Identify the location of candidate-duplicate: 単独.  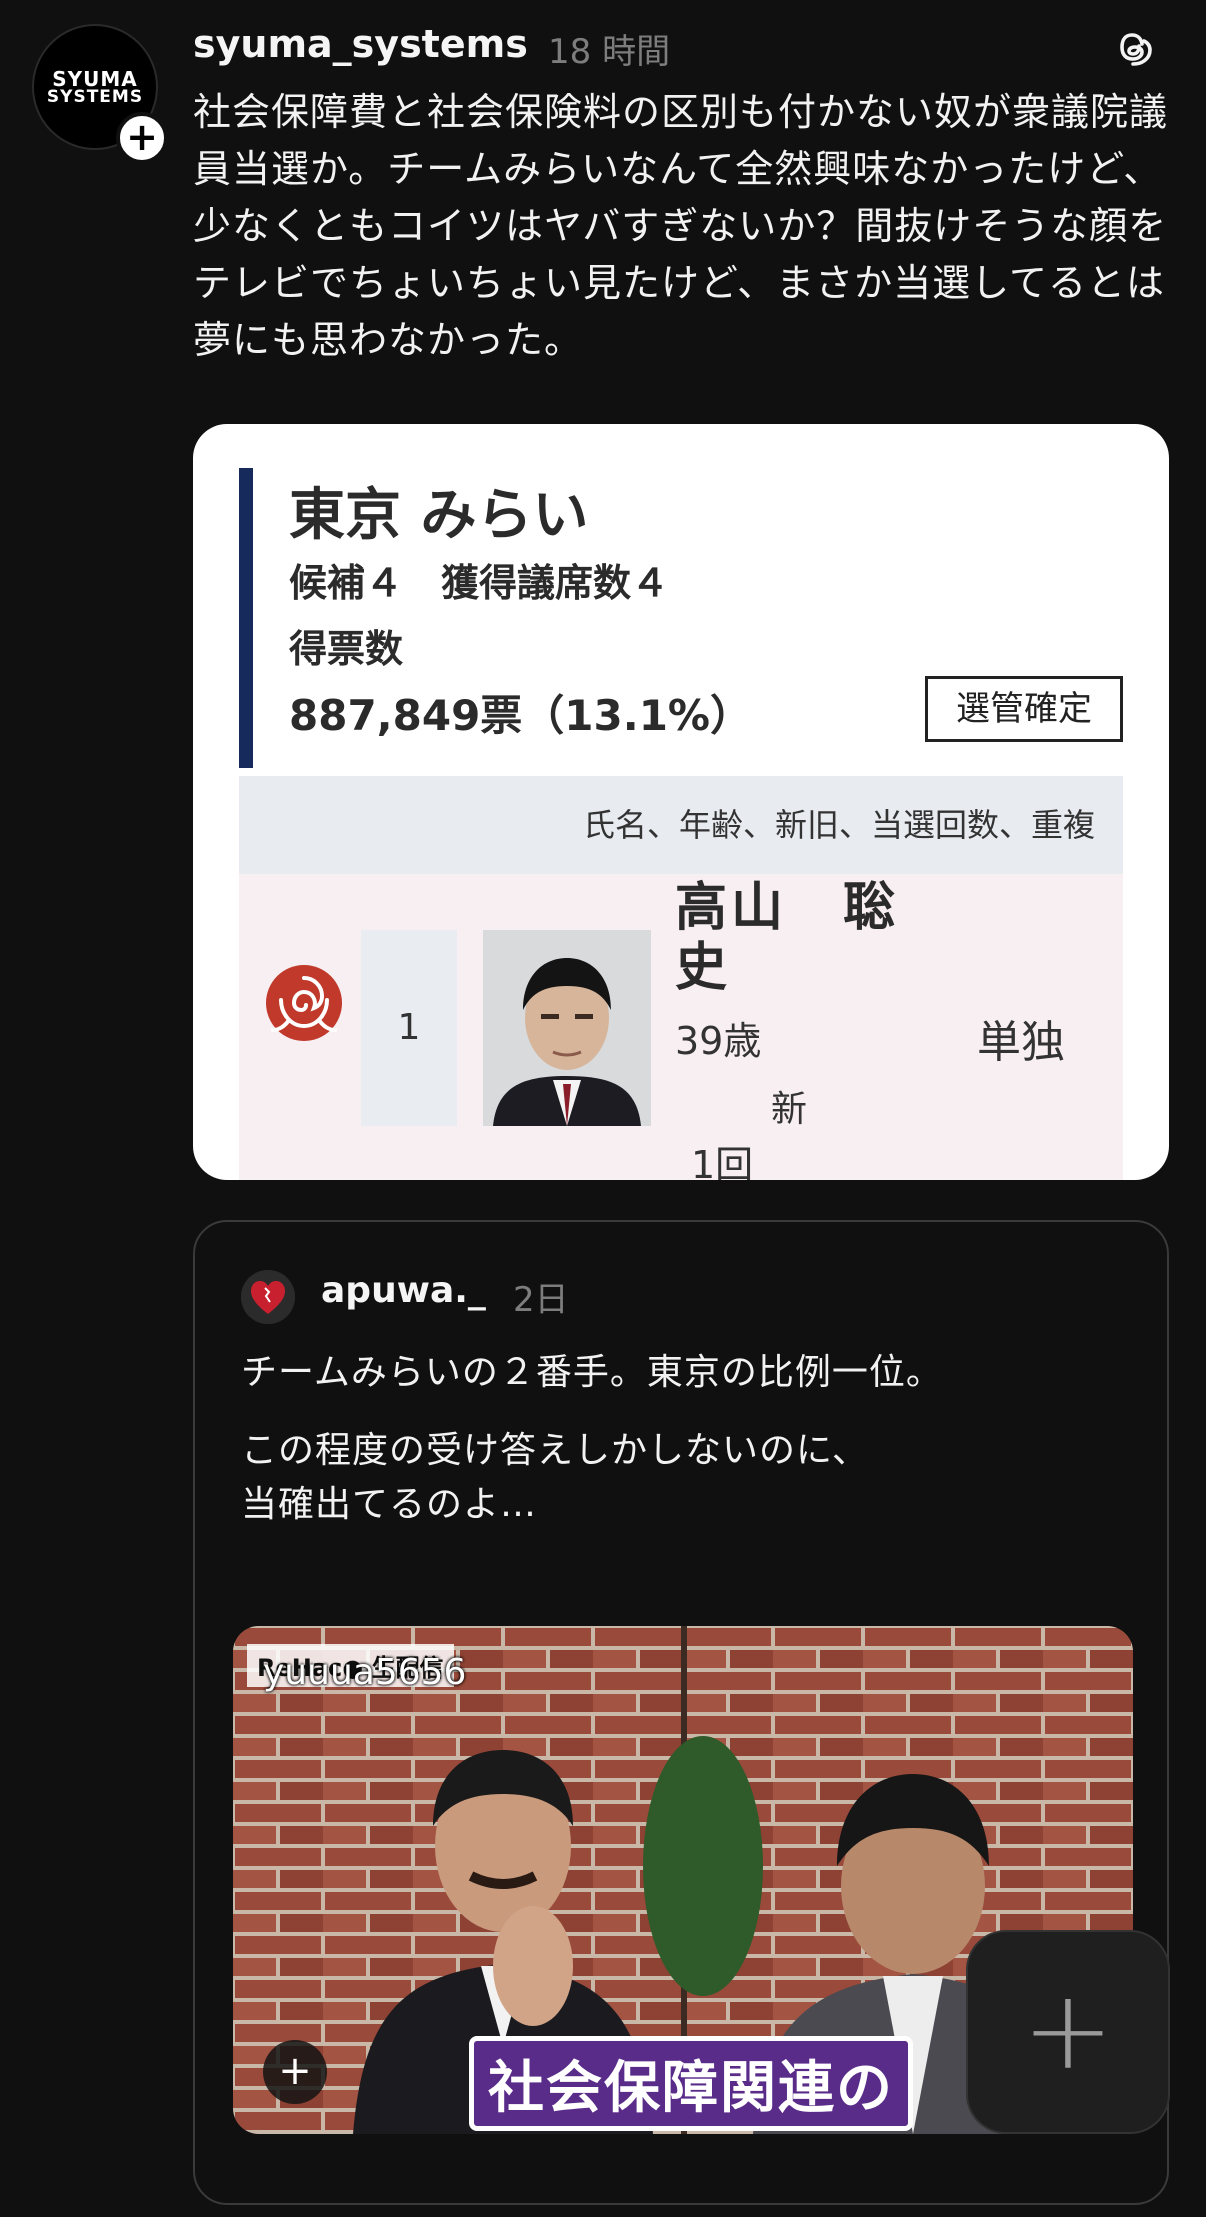
(1021, 1042).